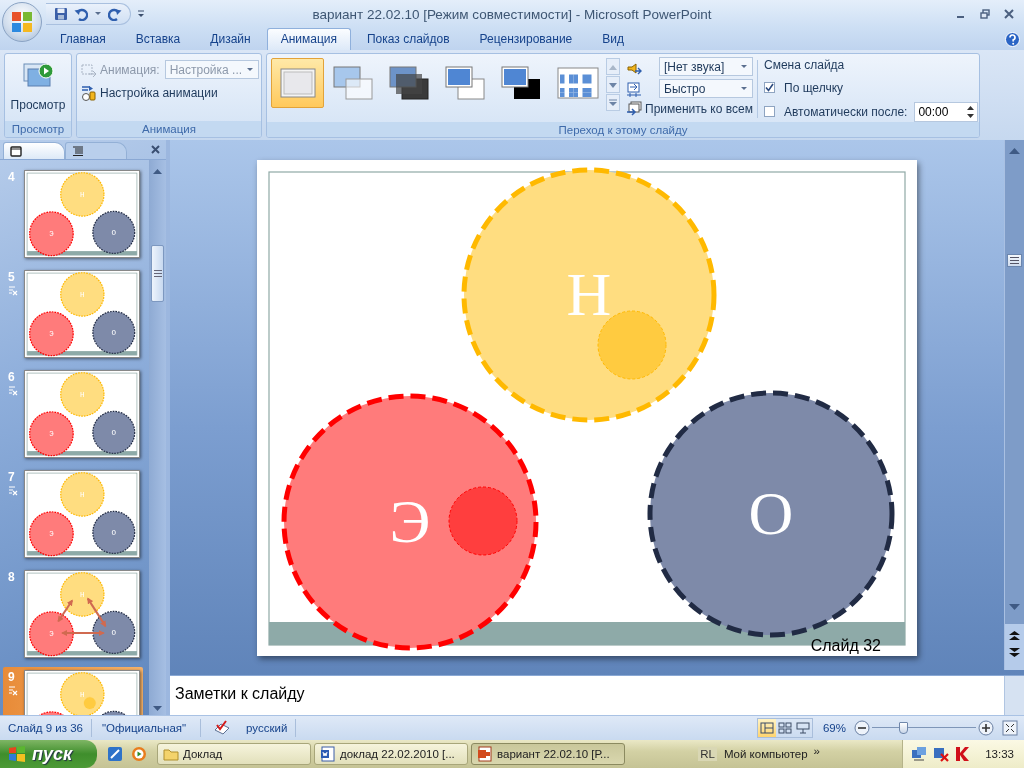 This screenshot has height=768, width=1024. I want to click on start-button: пуск, so click(48, 754).